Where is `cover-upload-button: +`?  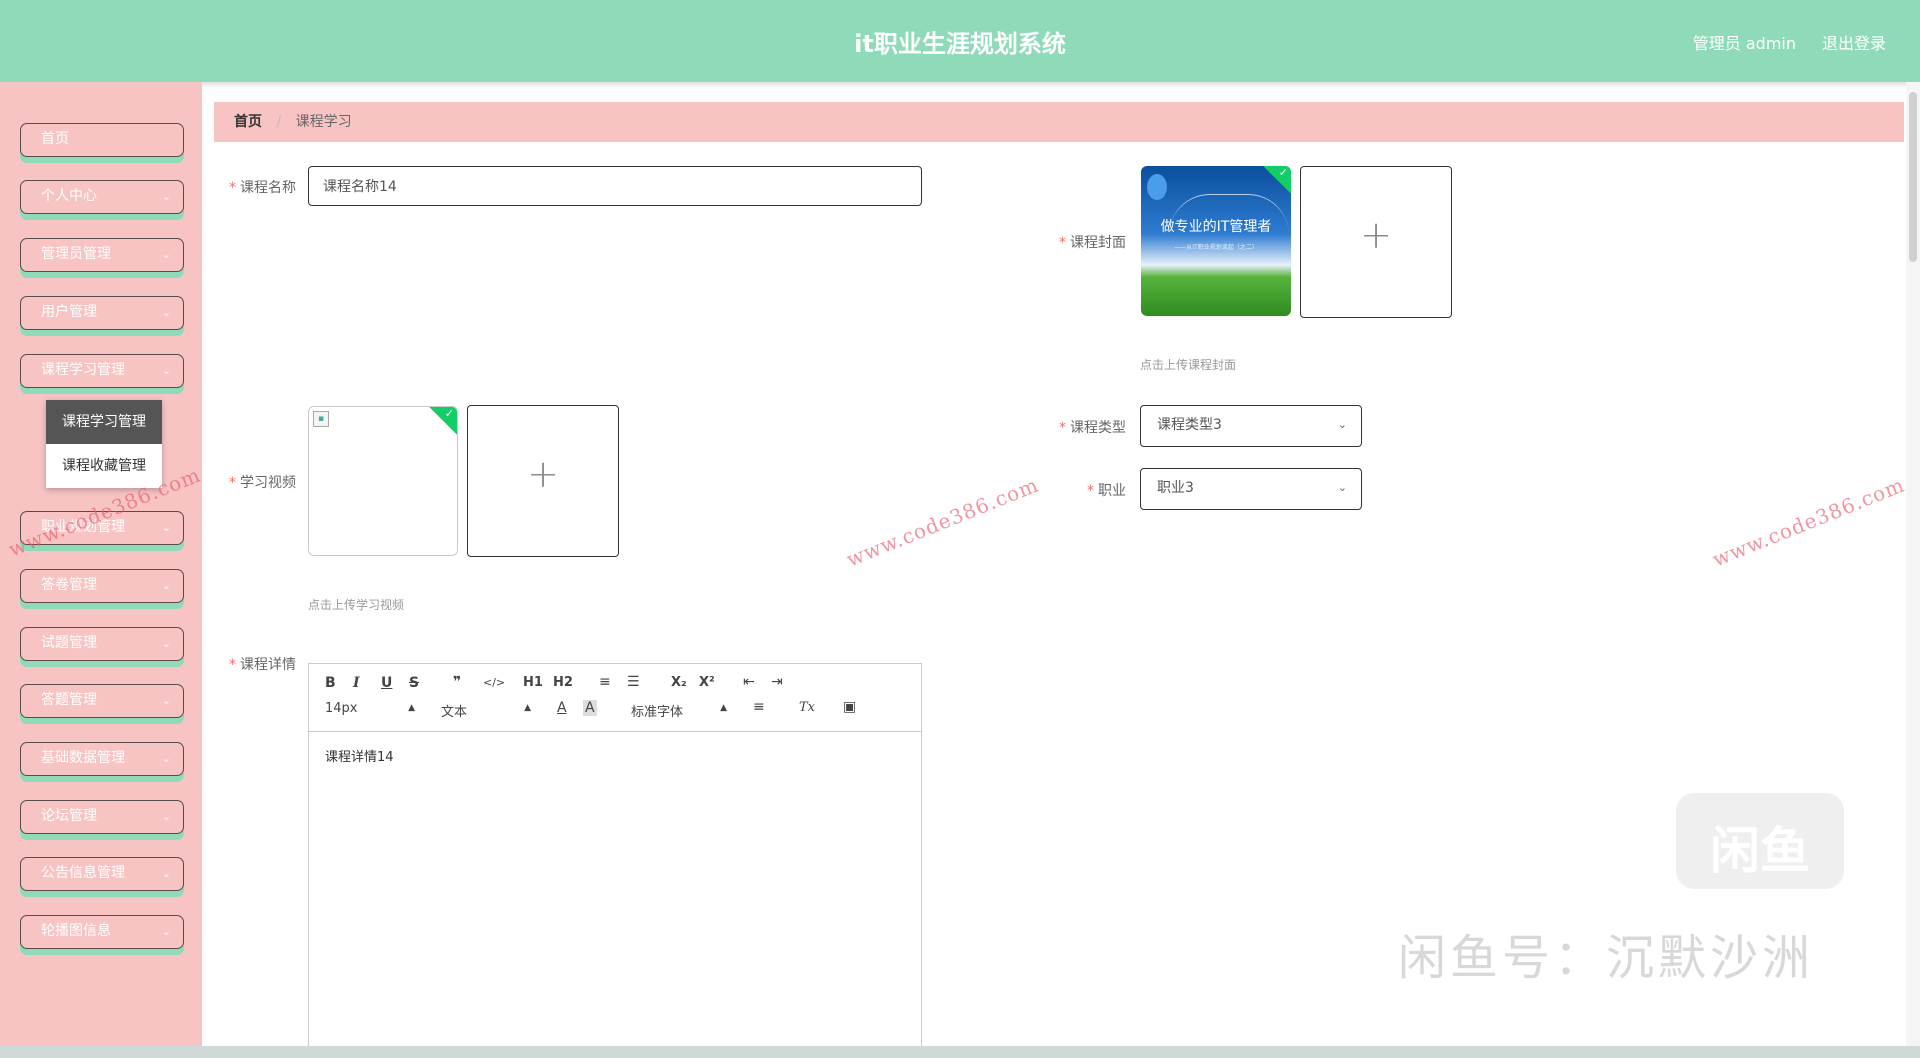 cover-upload-button: + is located at coordinates (1376, 242).